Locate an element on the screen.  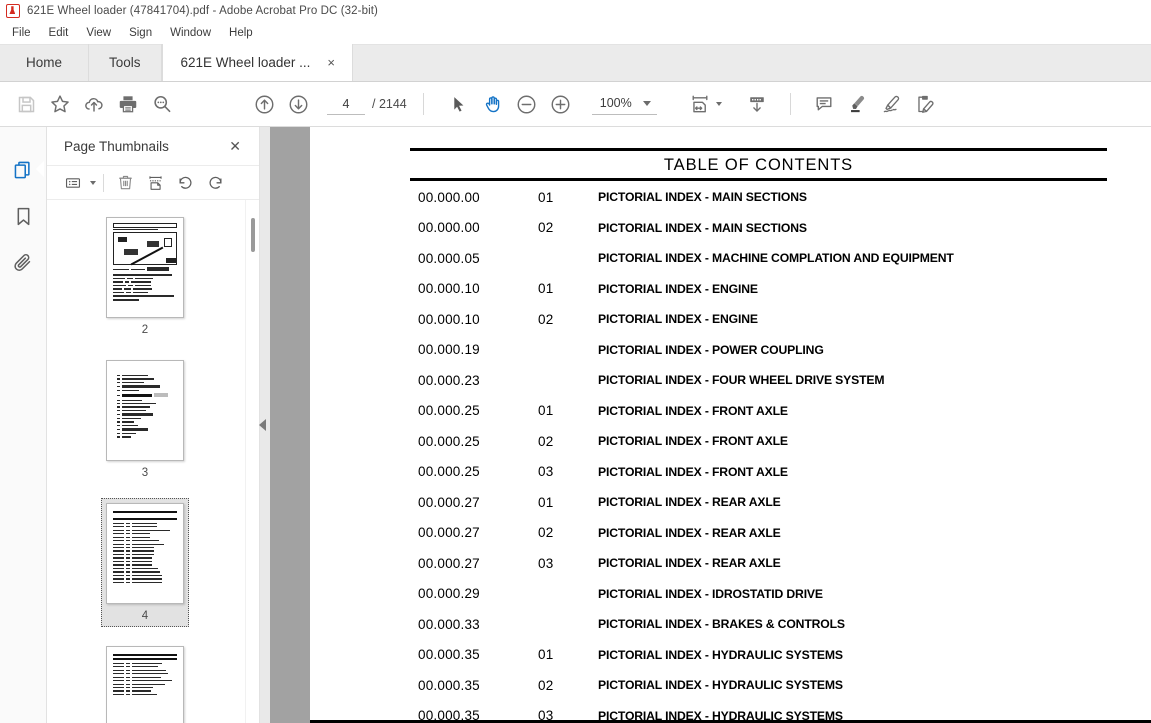
zoom-level-selector: 100% is located at coordinates (624, 104).